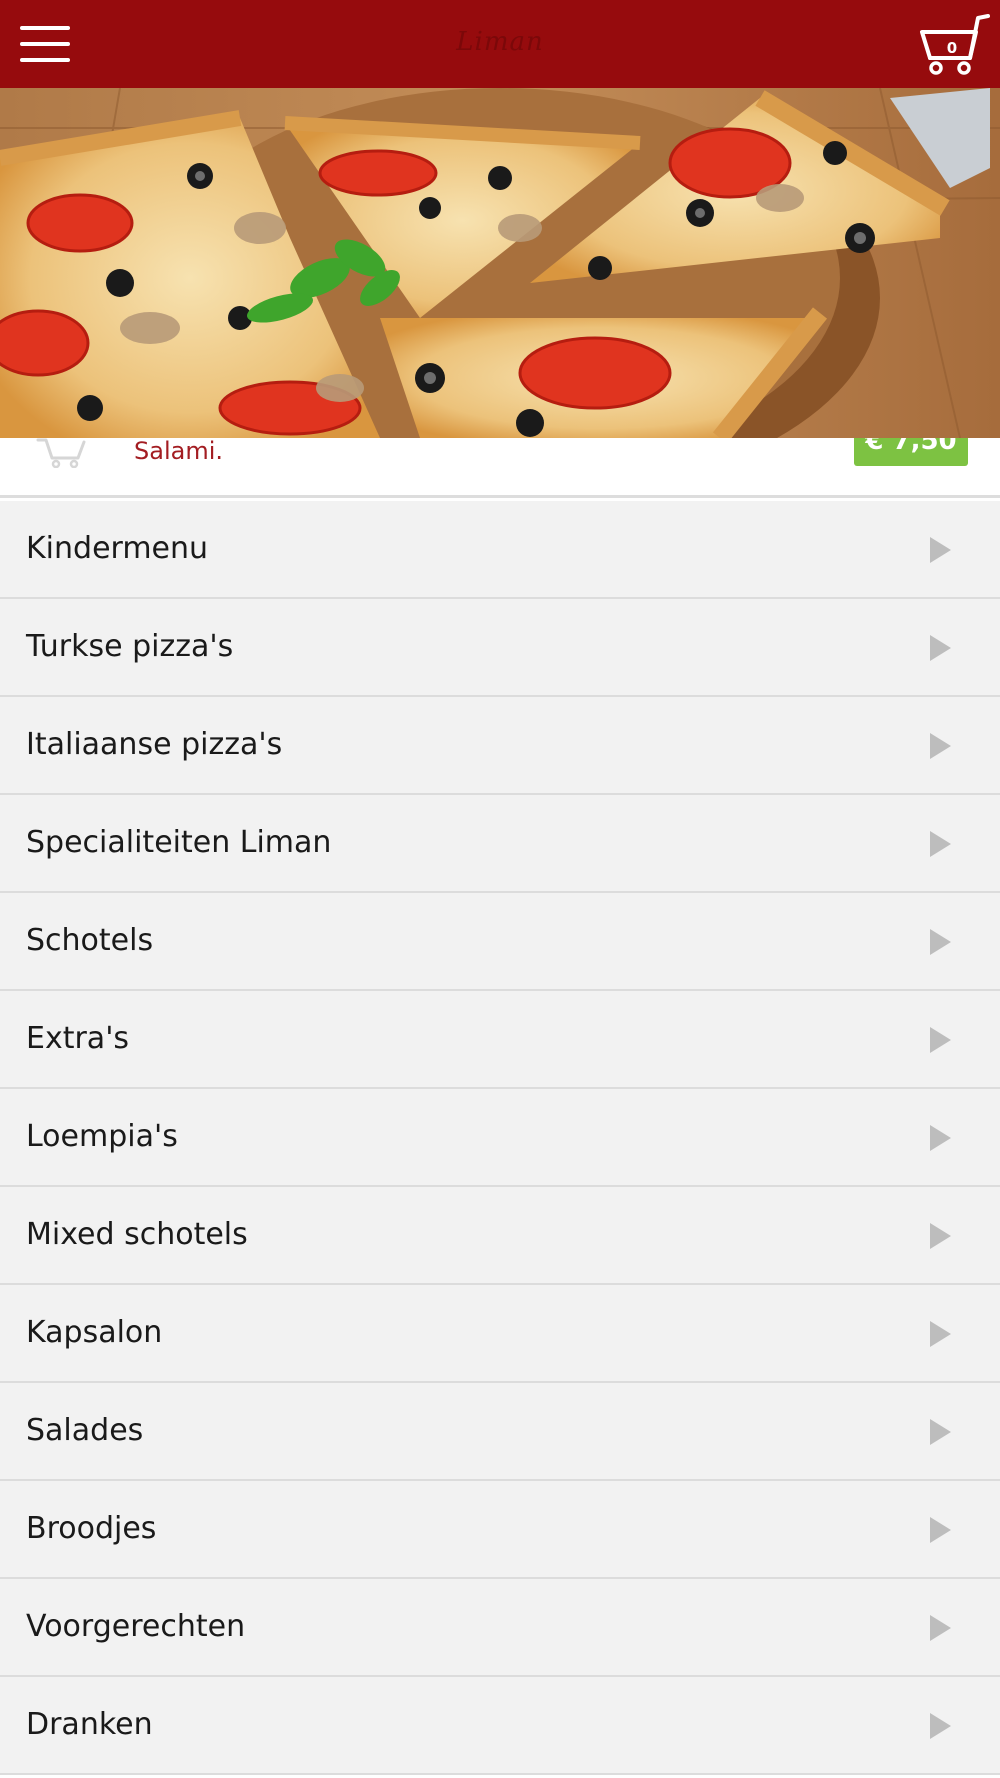 The height and width of the screenshot is (1778, 1000). I want to click on category-label: Dranken, so click(89, 1724).